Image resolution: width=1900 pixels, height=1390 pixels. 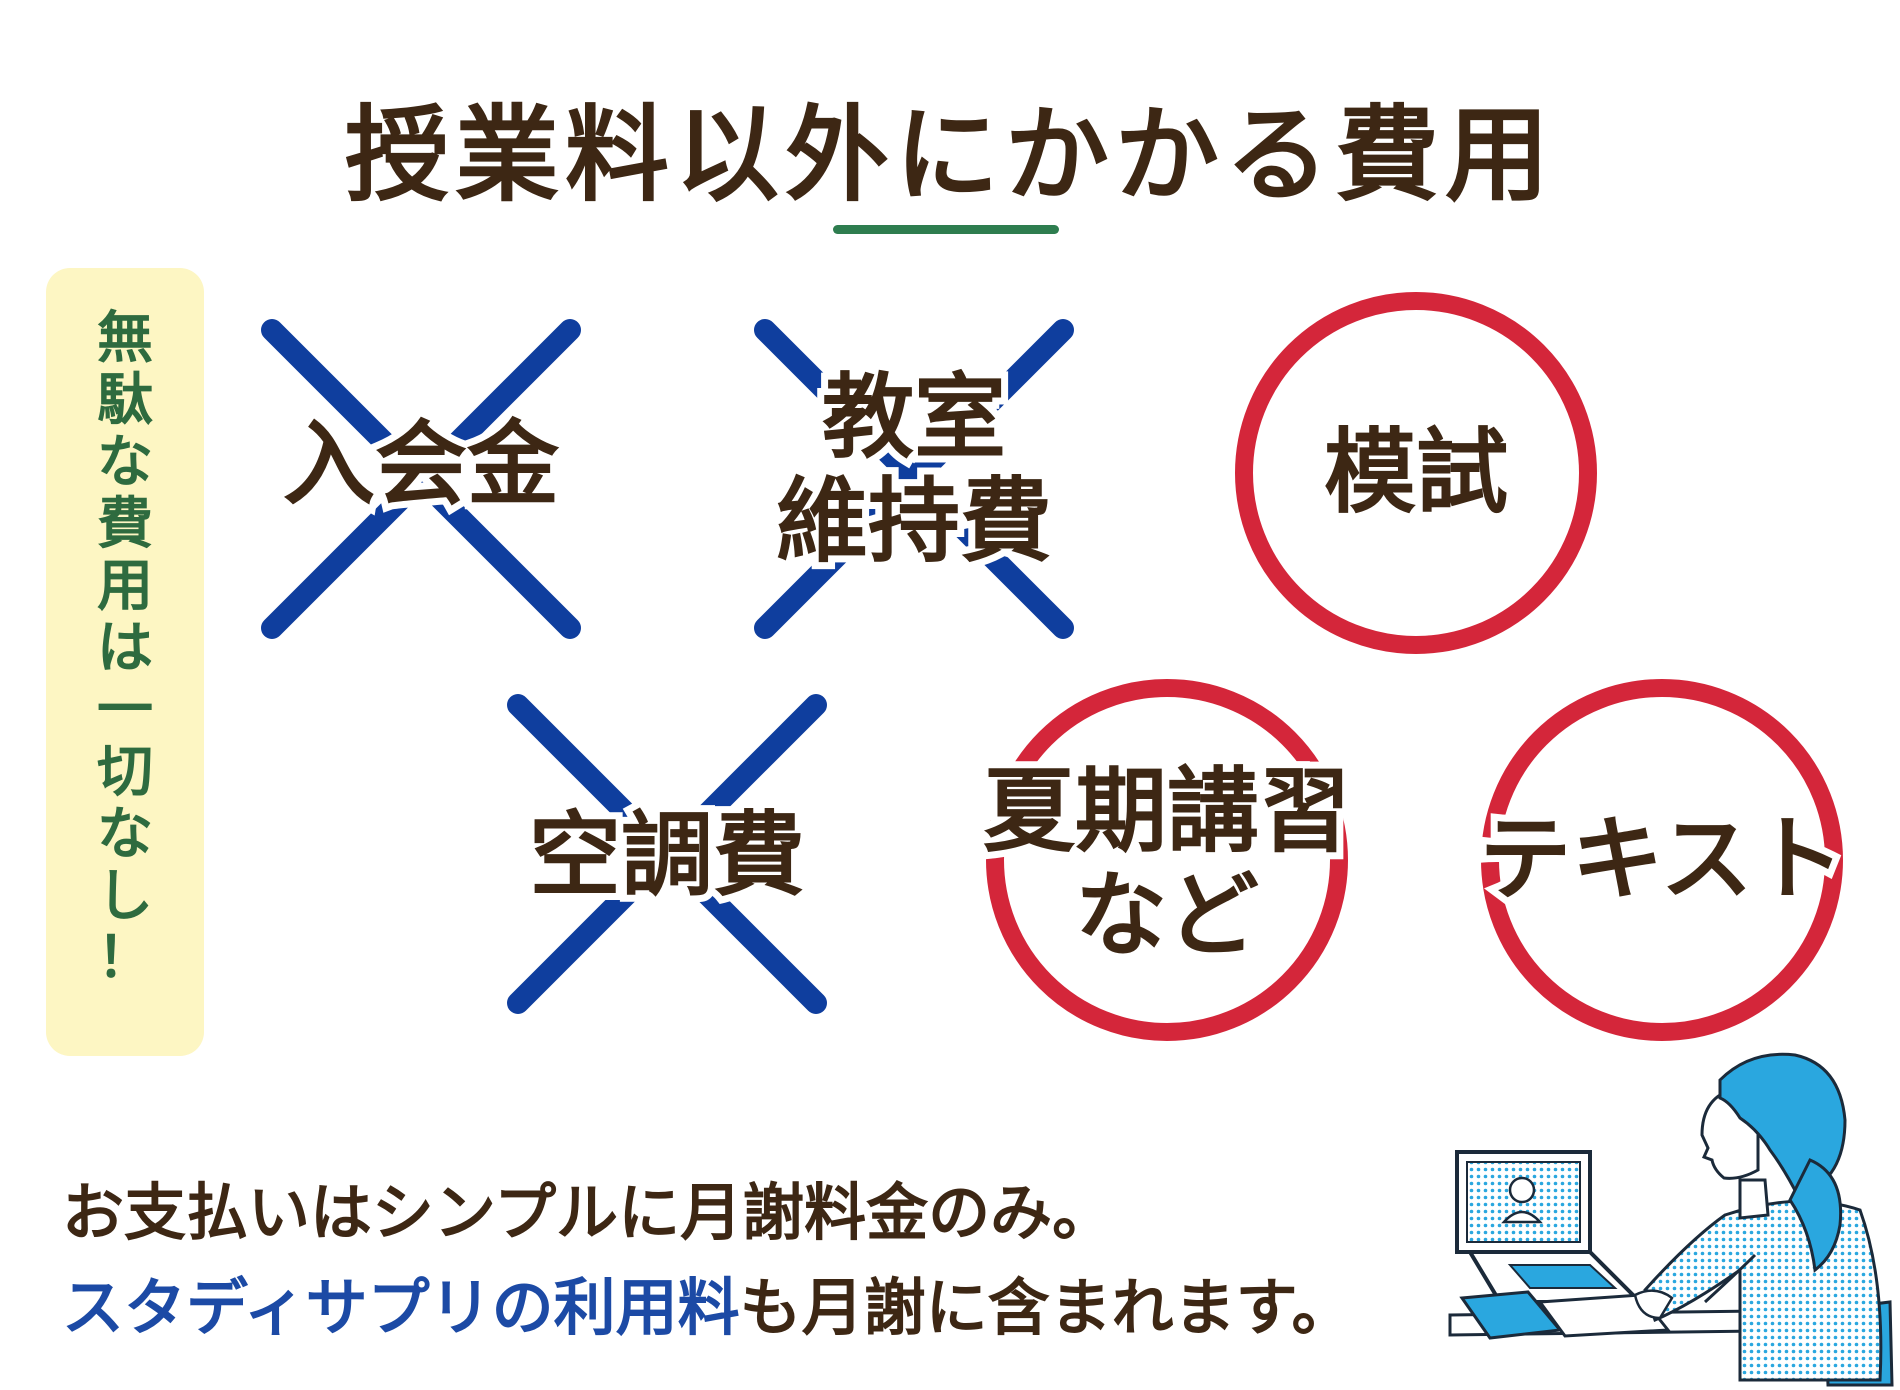 I want to click on item-label-line: など, so click(x=1167, y=916).